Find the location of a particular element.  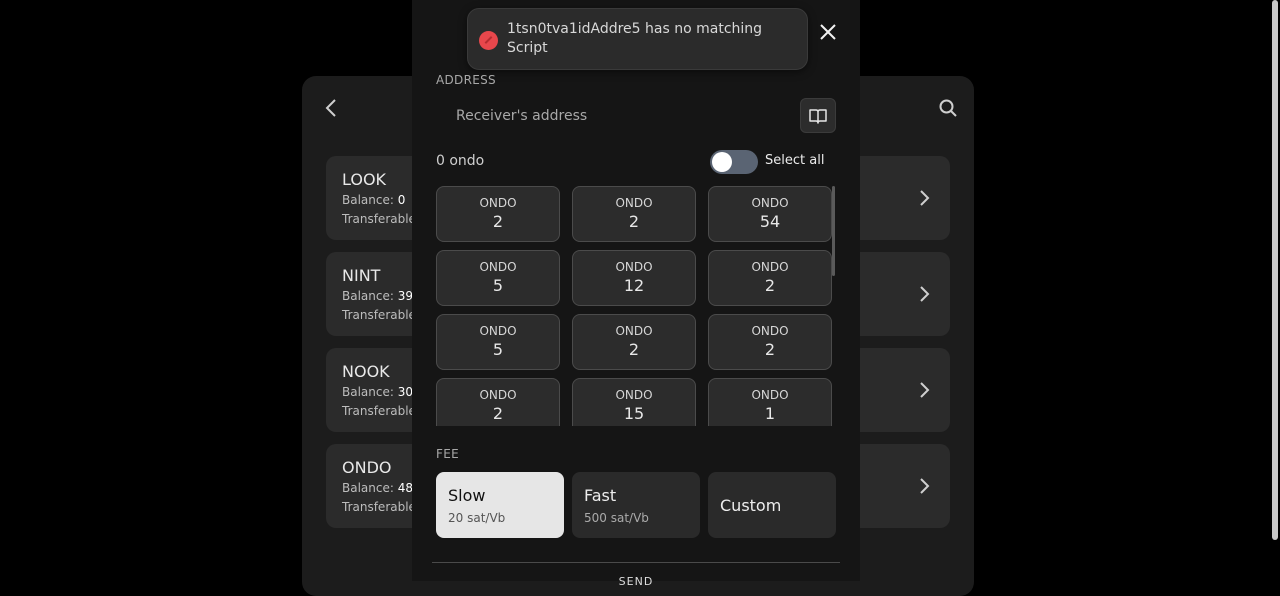

address-input is located at coordinates (614, 116).